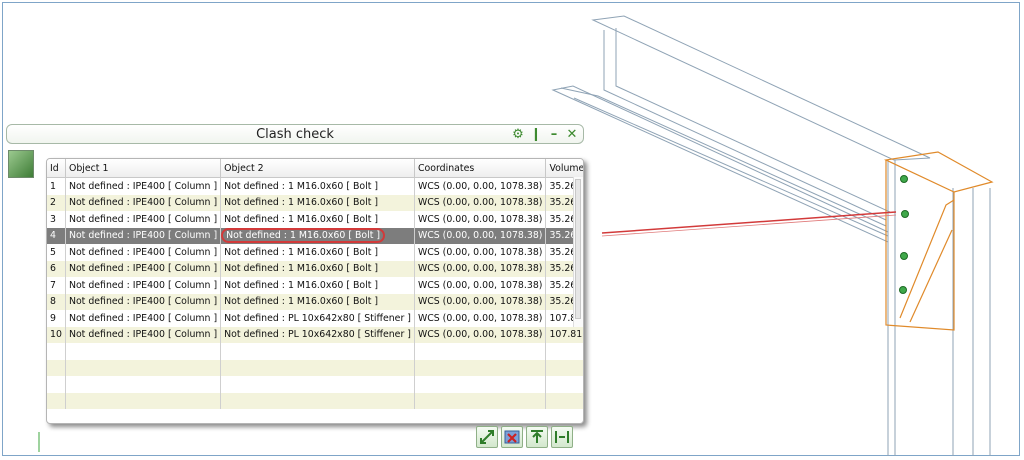  I want to click on gear-icon: ⚙, so click(518, 135).